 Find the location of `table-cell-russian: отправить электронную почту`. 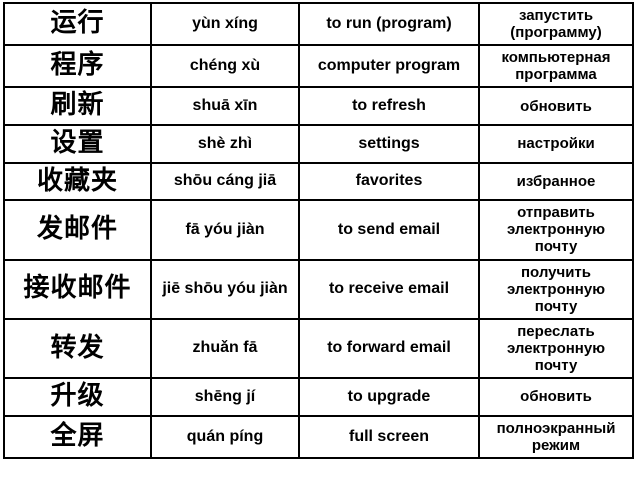

table-cell-russian: отправить электронную почту is located at coordinates (556, 230).